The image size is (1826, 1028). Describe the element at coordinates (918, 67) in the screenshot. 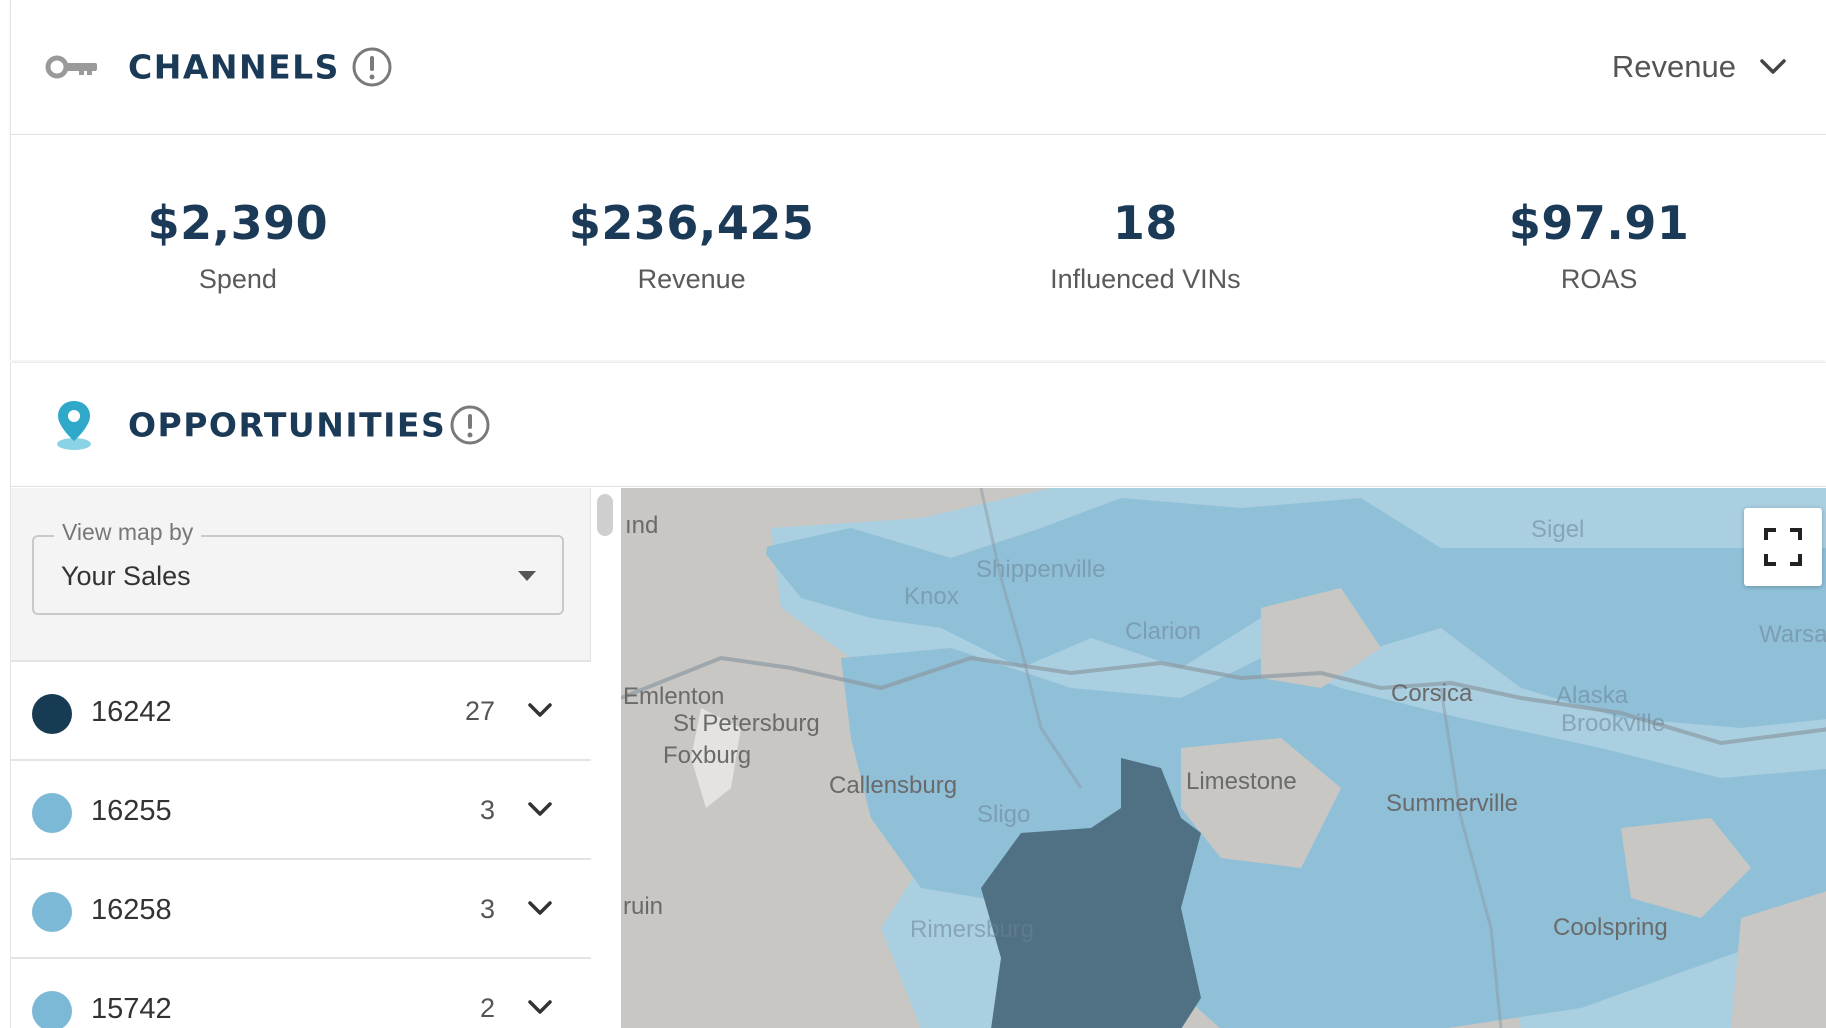

I see `channels-header: CHANNELS Revenue` at that location.